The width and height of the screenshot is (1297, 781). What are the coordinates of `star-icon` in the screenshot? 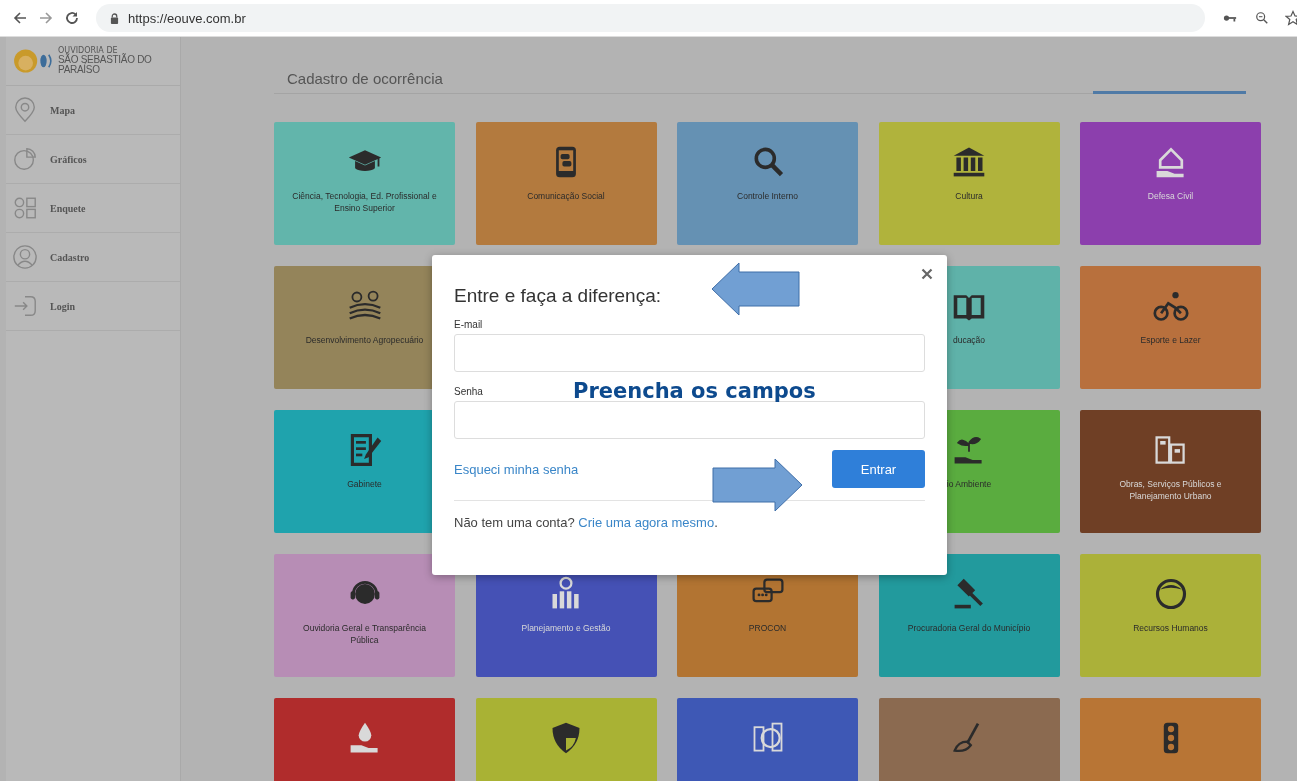 It's located at (1291, 18).